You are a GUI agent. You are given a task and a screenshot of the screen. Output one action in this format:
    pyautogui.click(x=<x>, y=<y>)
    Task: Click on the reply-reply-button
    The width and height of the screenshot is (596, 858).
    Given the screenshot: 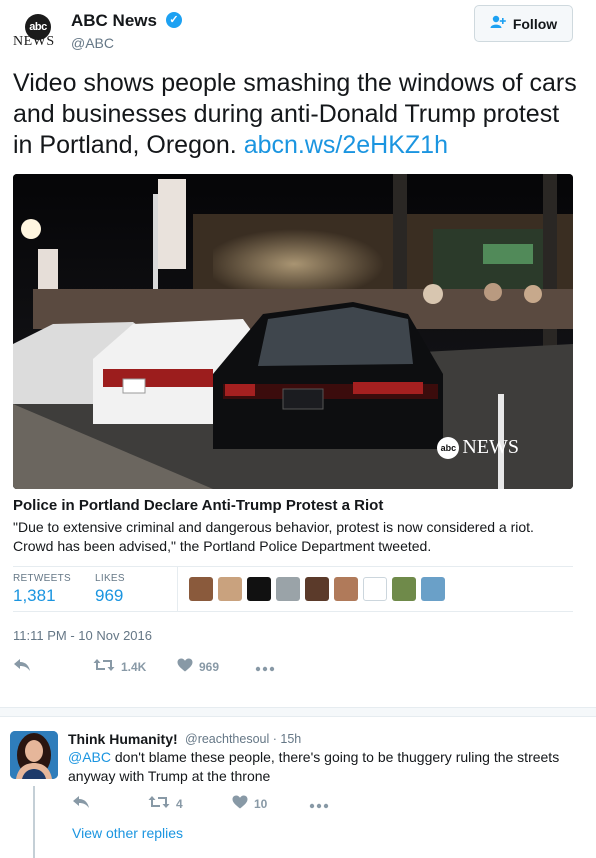 What is the action you would take?
    pyautogui.click(x=81, y=804)
    